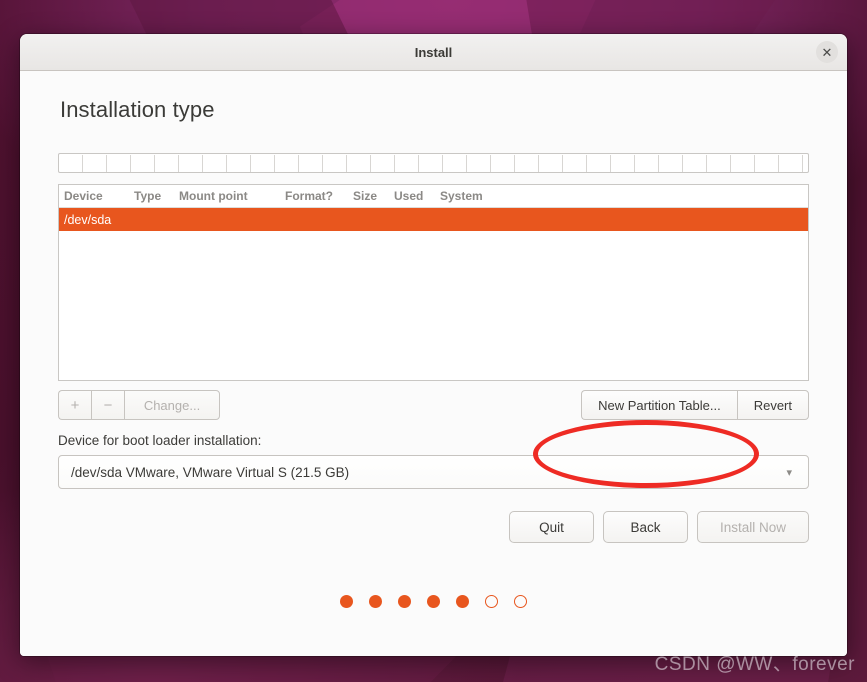  Describe the element at coordinates (373, 196) in the screenshot. I see `column-header-size: Size` at that location.